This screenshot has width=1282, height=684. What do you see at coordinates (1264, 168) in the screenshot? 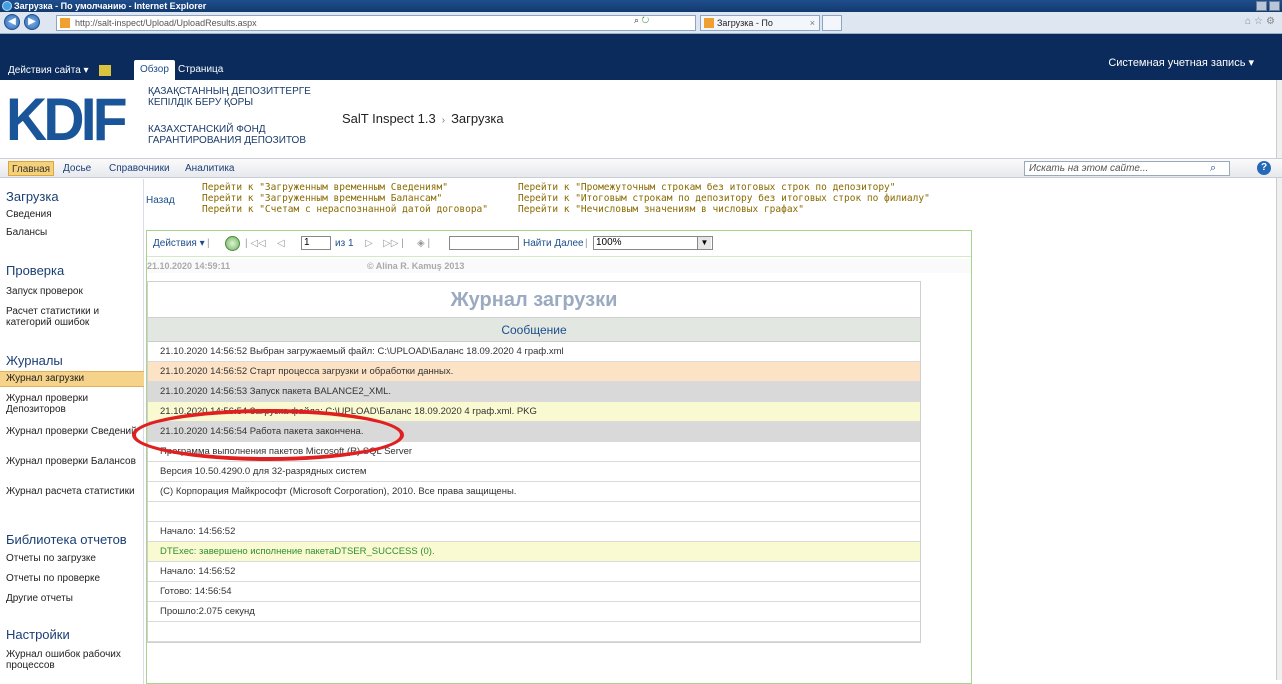
I see `help-icon: ?` at bounding box center [1264, 168].